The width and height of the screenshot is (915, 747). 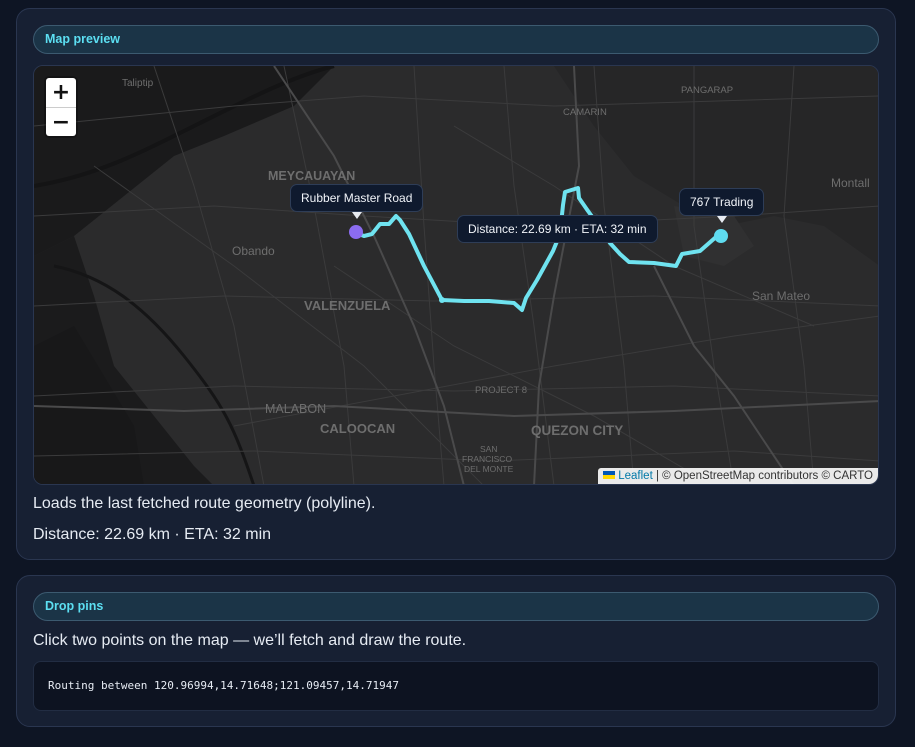 I want to click on map-label-meycauayan: MEYCAUAYAN, so click(x=311, y=176).